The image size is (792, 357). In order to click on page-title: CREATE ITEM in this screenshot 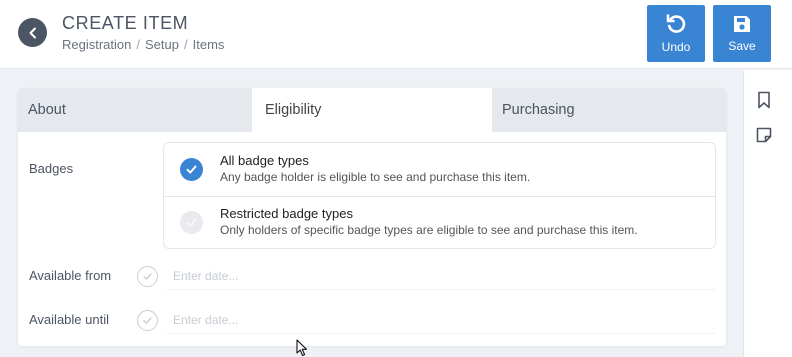, I will do `click(125, 23)`.